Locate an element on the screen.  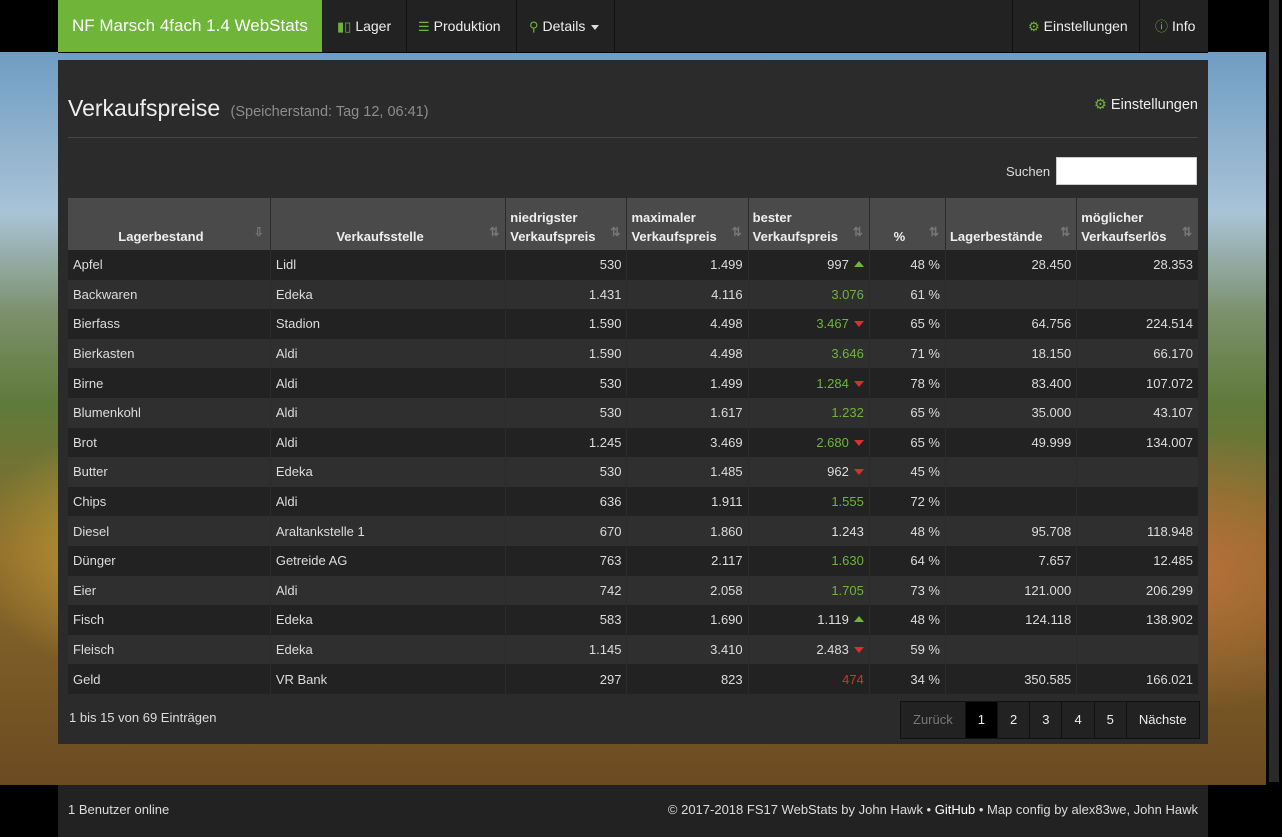
nav-einstellungen-label: Einstellungen is located at coordinates (1085, 26).